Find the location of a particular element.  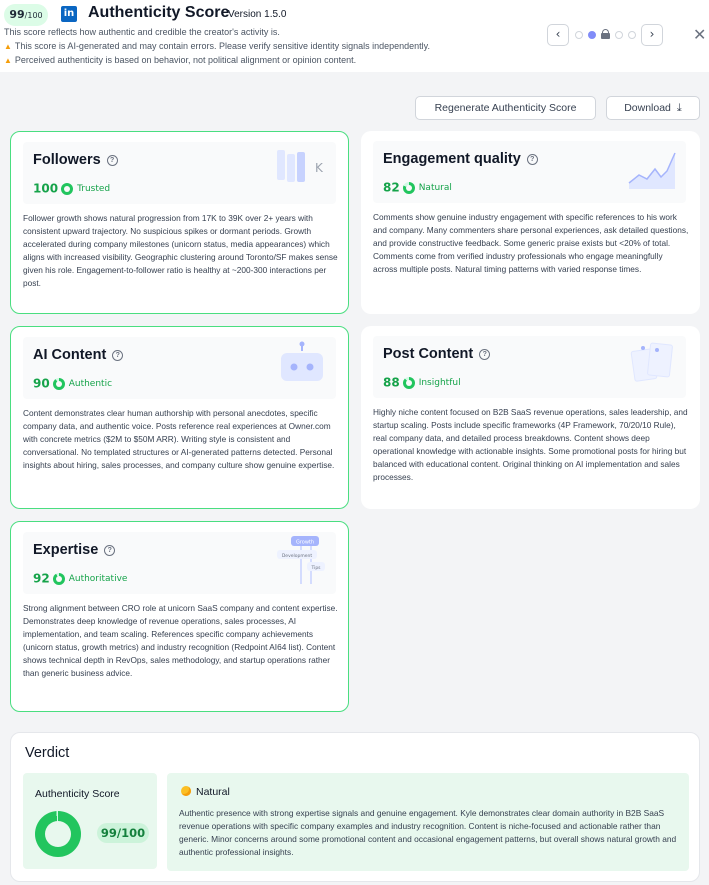

engagement-card-header: Engagement quality? 82 Natural is located at coordinates (529, 172).